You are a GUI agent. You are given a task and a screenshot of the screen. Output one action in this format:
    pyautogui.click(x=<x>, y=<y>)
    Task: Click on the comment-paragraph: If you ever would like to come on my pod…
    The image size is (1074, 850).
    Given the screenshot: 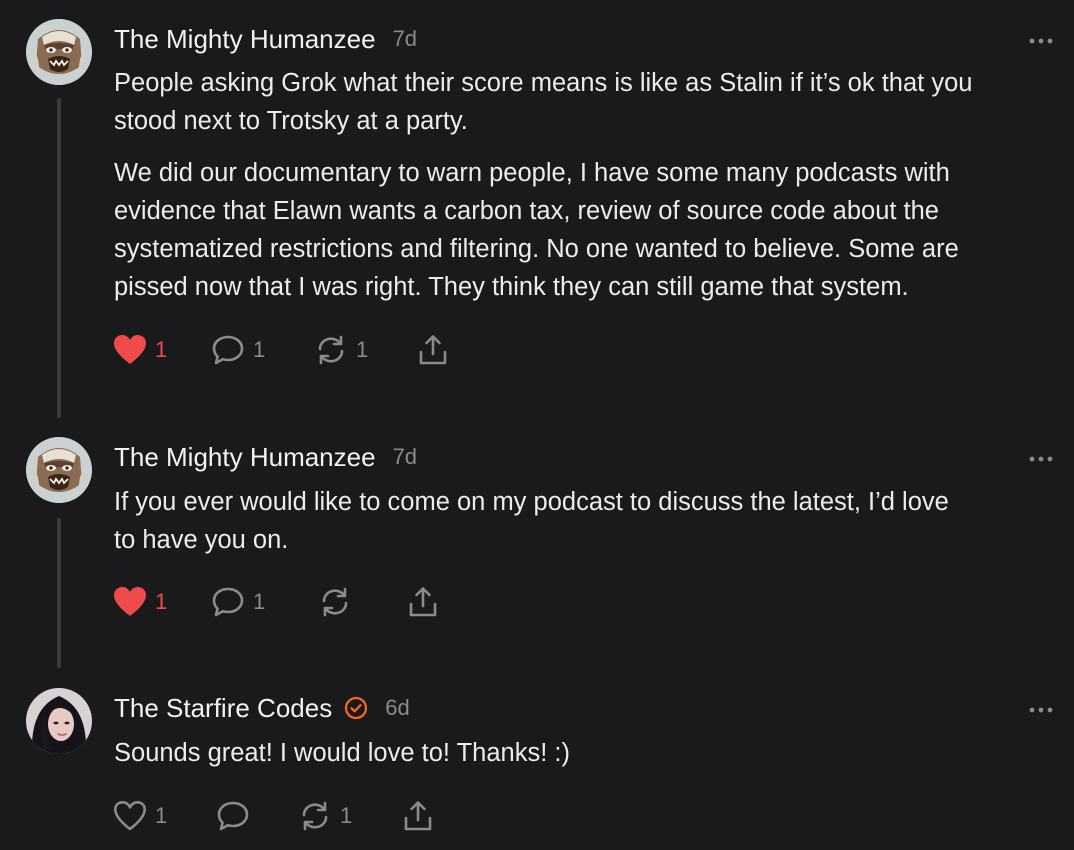 What is the action you would take?
    pyautogui.click(x=589, y=521)
    